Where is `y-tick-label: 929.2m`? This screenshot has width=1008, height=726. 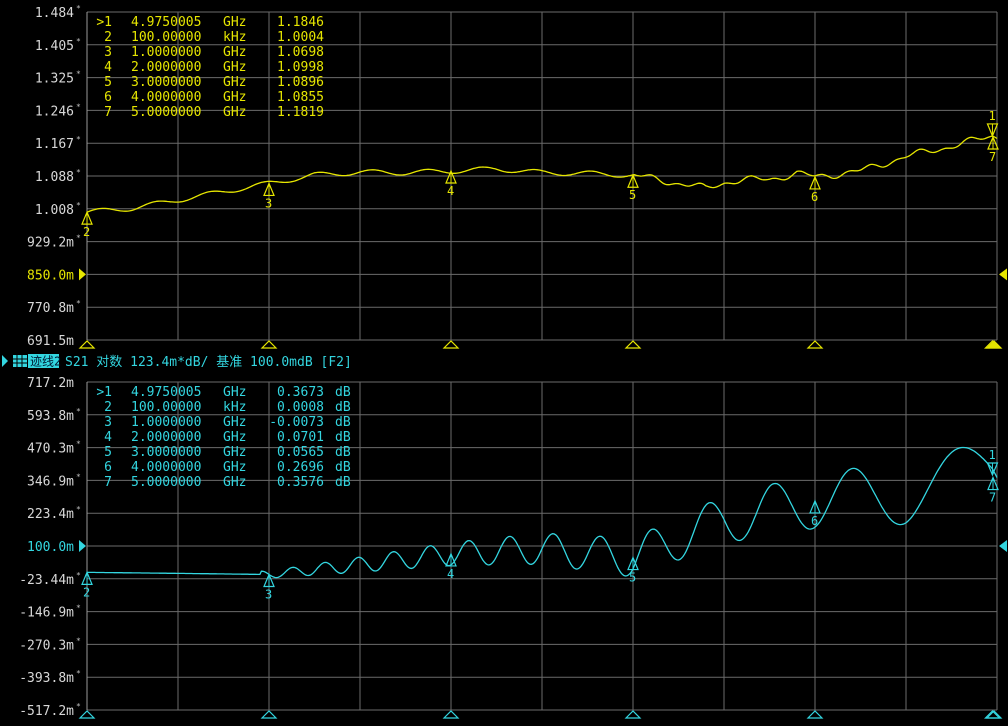
y-tick-label: 929.2m is located at coordinates (50, 243).